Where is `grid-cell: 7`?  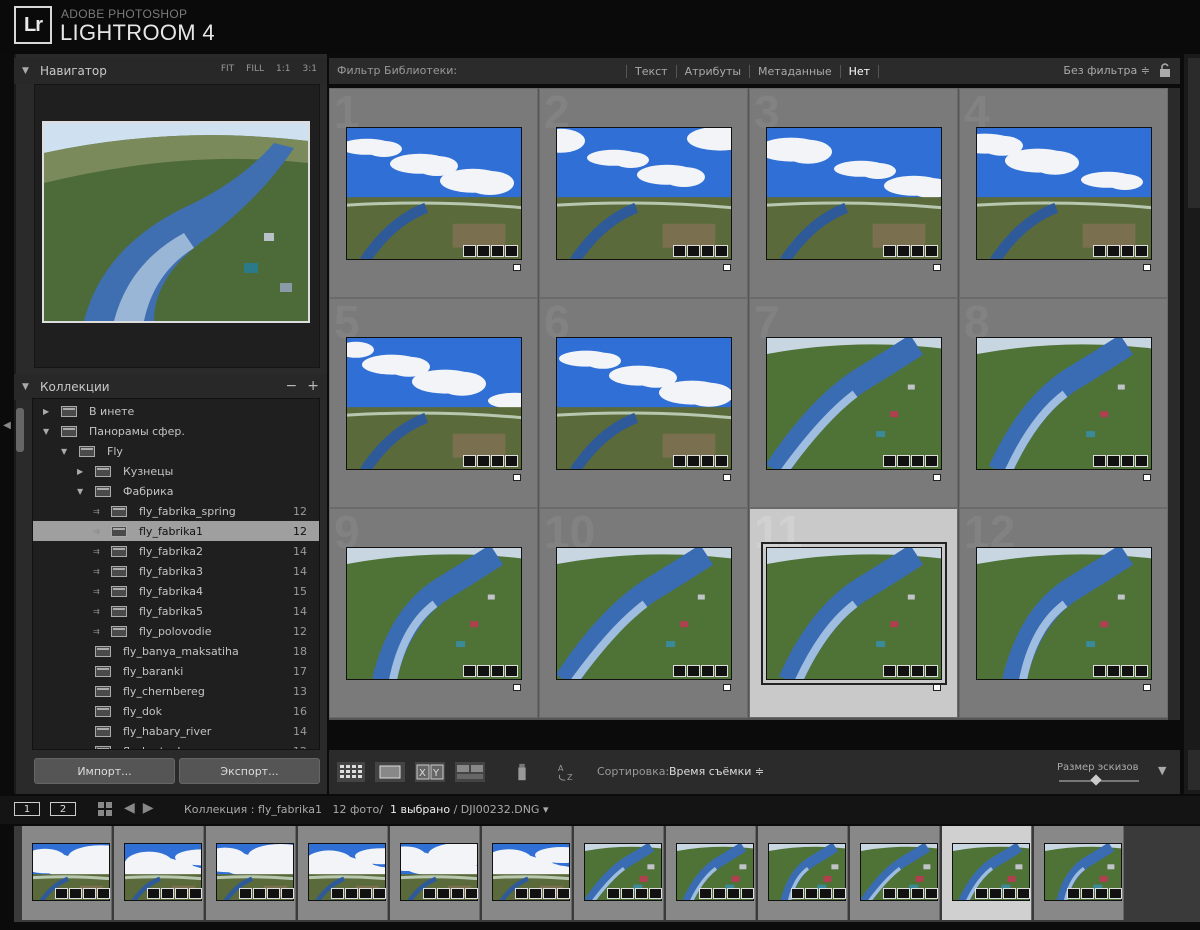 grid-cell: 7 is located at coordinates (853, 403).